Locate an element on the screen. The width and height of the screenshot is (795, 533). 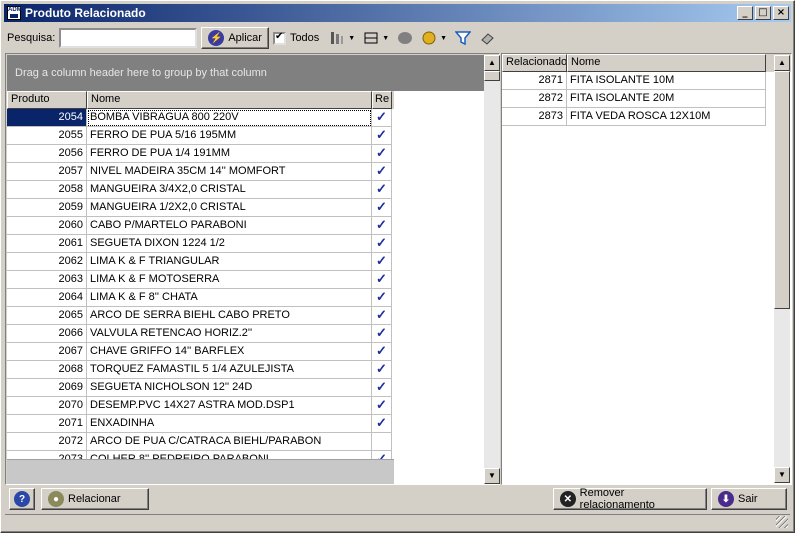
cell-re-checkbox is located at coordinates (382, 442).